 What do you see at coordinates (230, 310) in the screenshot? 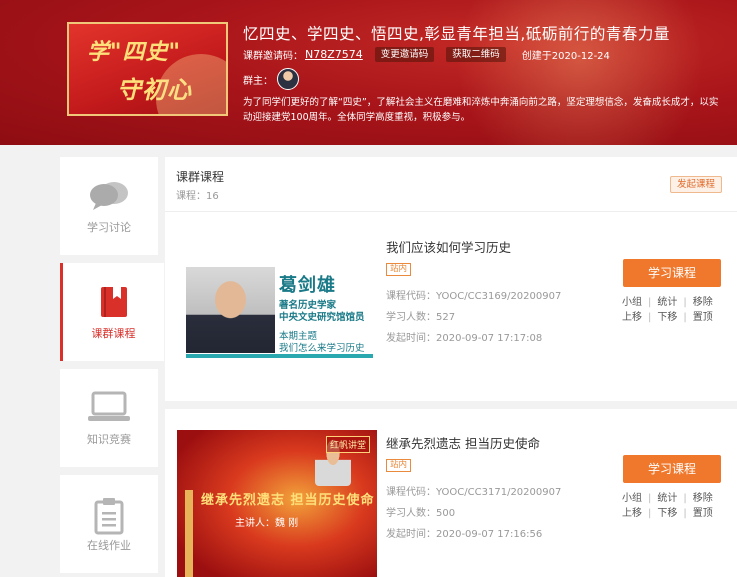
I see `lecturer-photo` at bounding box center [230, 310].